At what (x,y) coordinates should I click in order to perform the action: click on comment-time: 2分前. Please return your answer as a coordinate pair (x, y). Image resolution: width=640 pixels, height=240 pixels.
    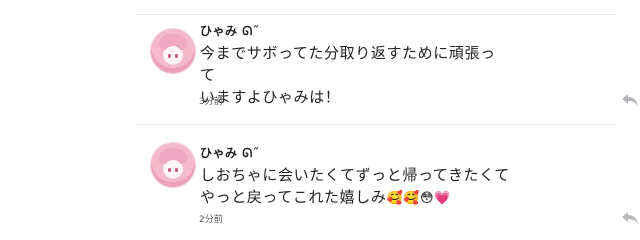
    Looking at the image, I should click on (211, 220).